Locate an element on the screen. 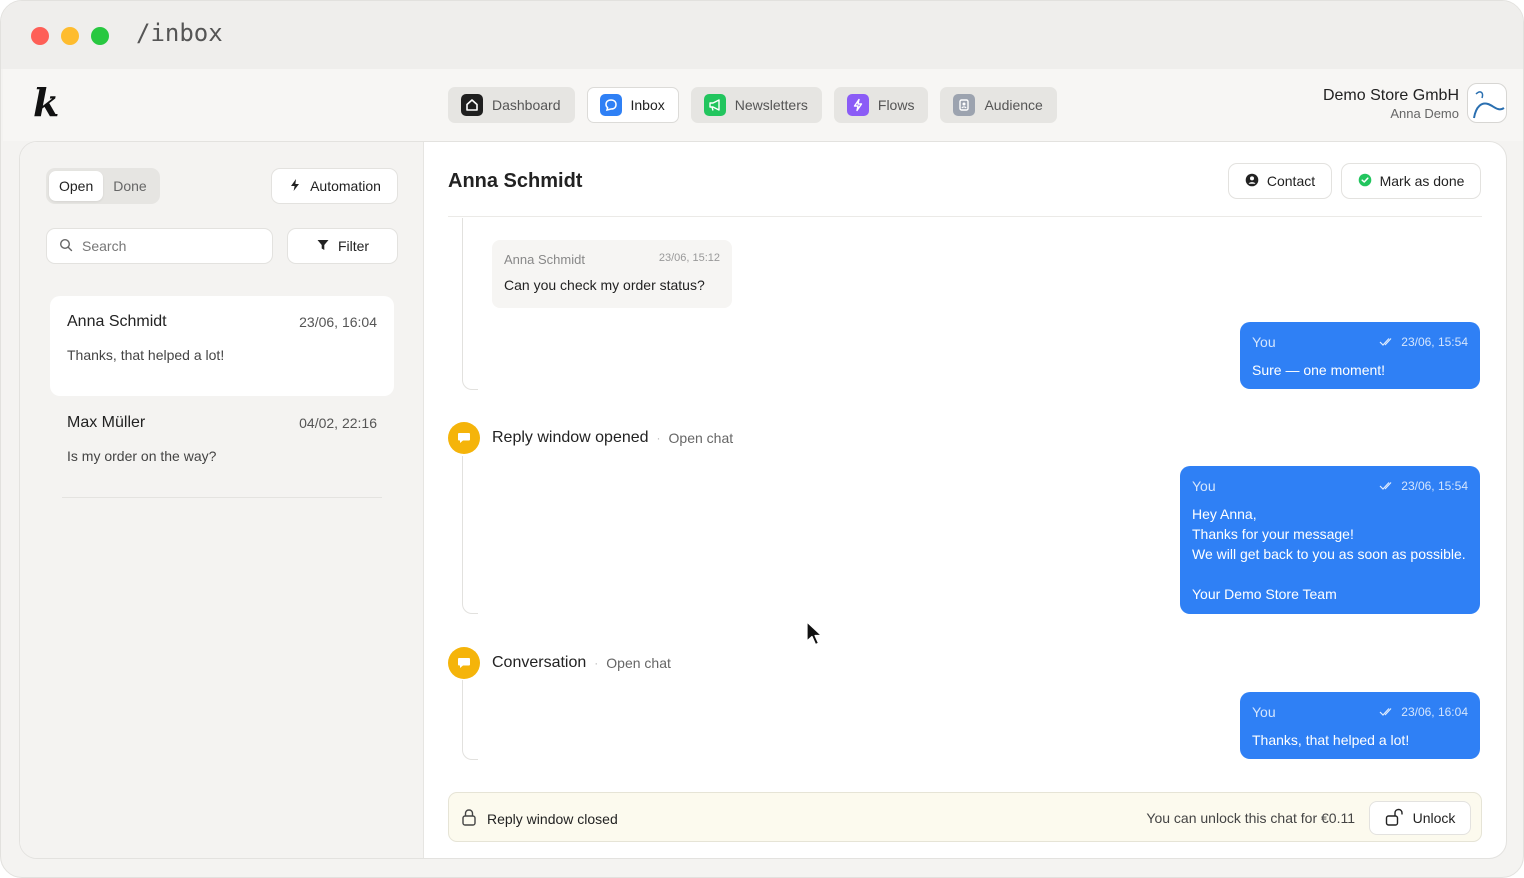 Image resolution: width=1524 pixels, height=878 pixels. nav-flows-label: Flows is located at coordinates (896, 105).